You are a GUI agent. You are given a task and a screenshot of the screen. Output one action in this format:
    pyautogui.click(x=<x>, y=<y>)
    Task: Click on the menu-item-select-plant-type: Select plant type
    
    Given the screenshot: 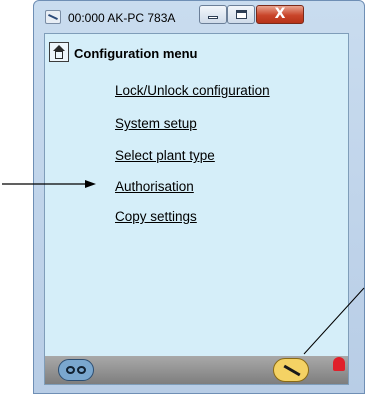 What is the action you would take?
    pyautogui.click(x=165, y=155)
    